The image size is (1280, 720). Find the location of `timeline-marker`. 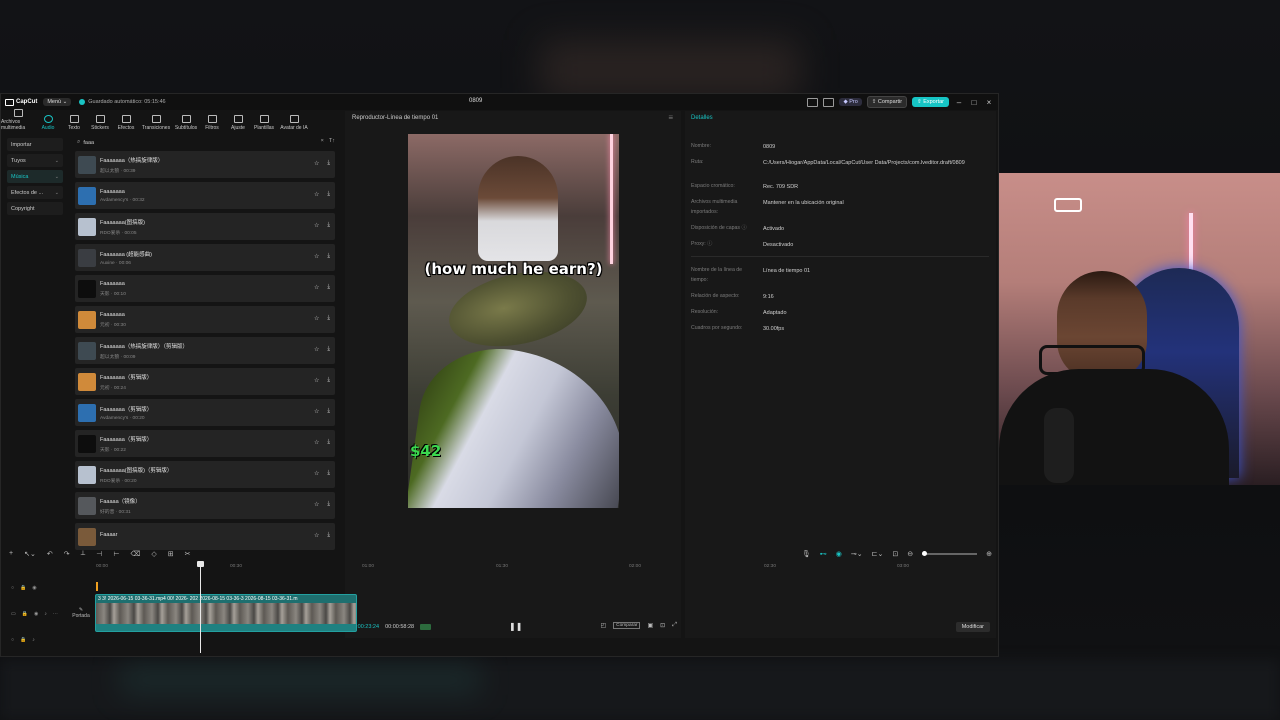

timeline-marker is located at coordinates (97, 586).